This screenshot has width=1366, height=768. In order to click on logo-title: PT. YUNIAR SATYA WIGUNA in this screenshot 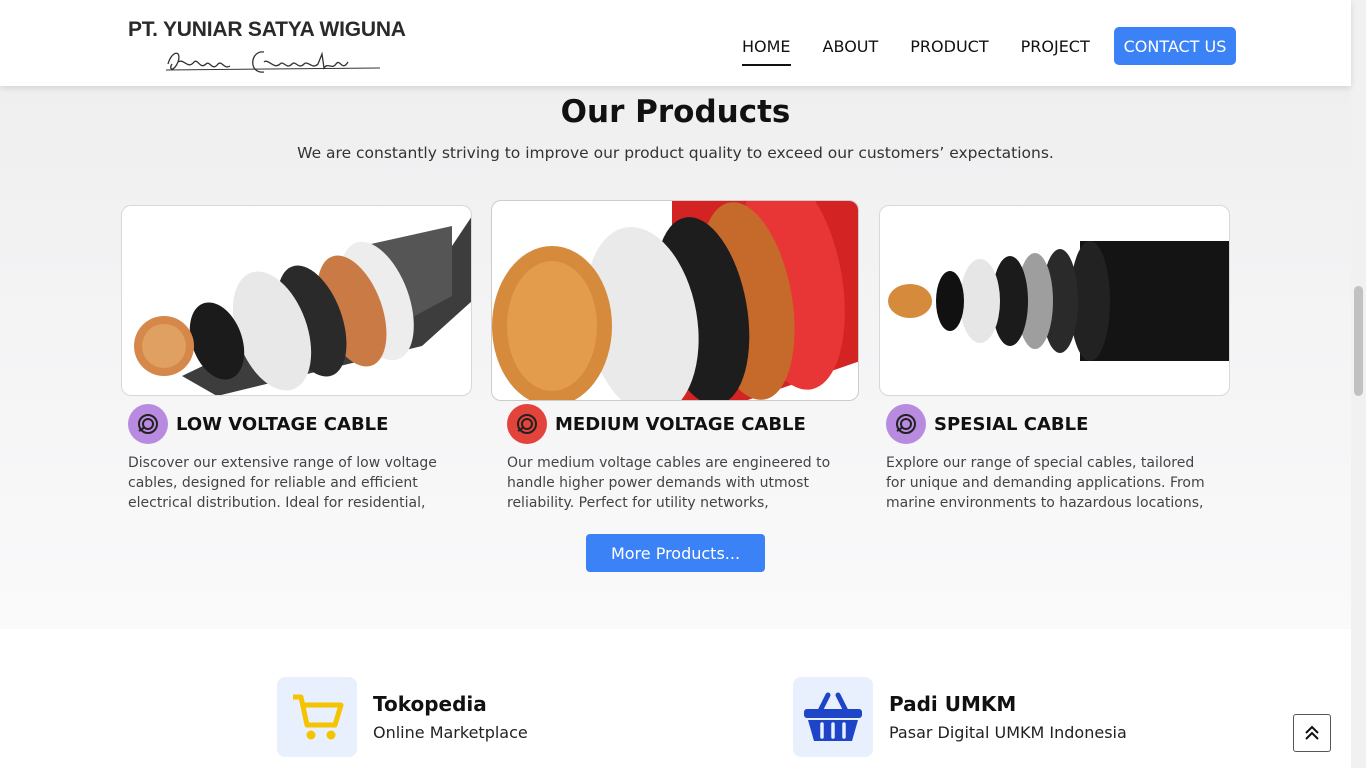, I will do `click(267, 29)`.